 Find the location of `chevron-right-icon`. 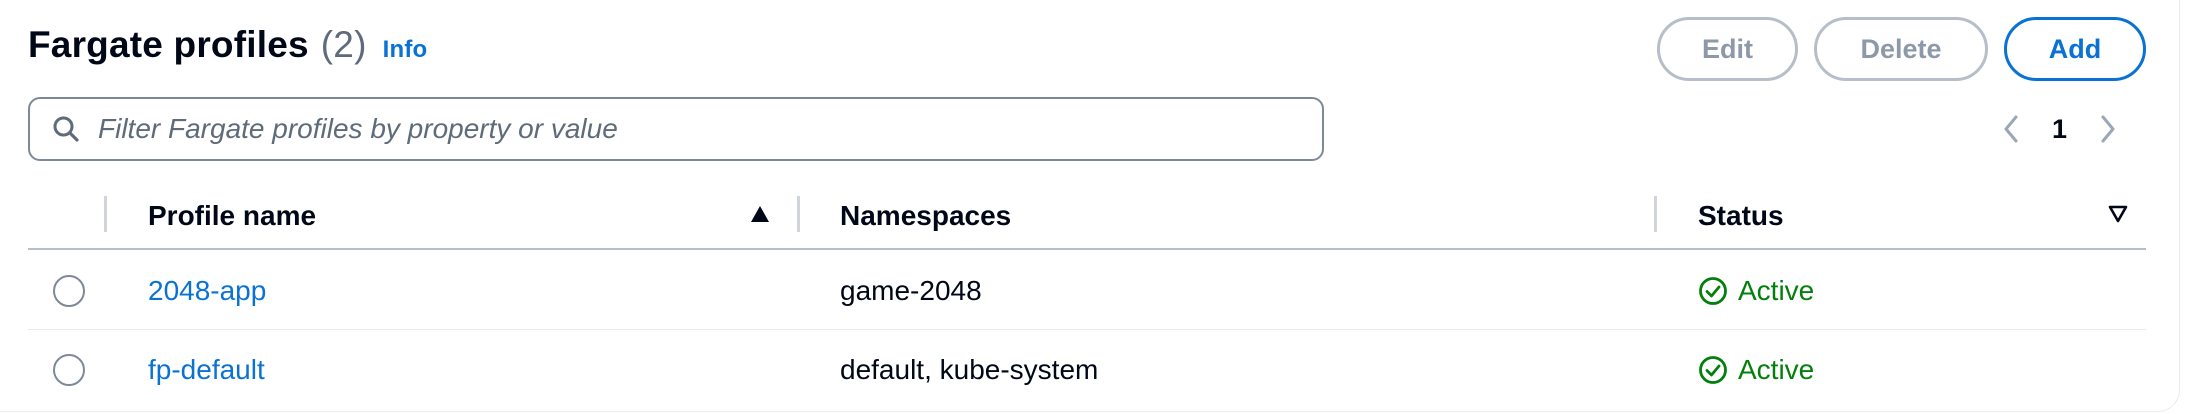

chevron-right-icon is located at coordinates (2108, 129).